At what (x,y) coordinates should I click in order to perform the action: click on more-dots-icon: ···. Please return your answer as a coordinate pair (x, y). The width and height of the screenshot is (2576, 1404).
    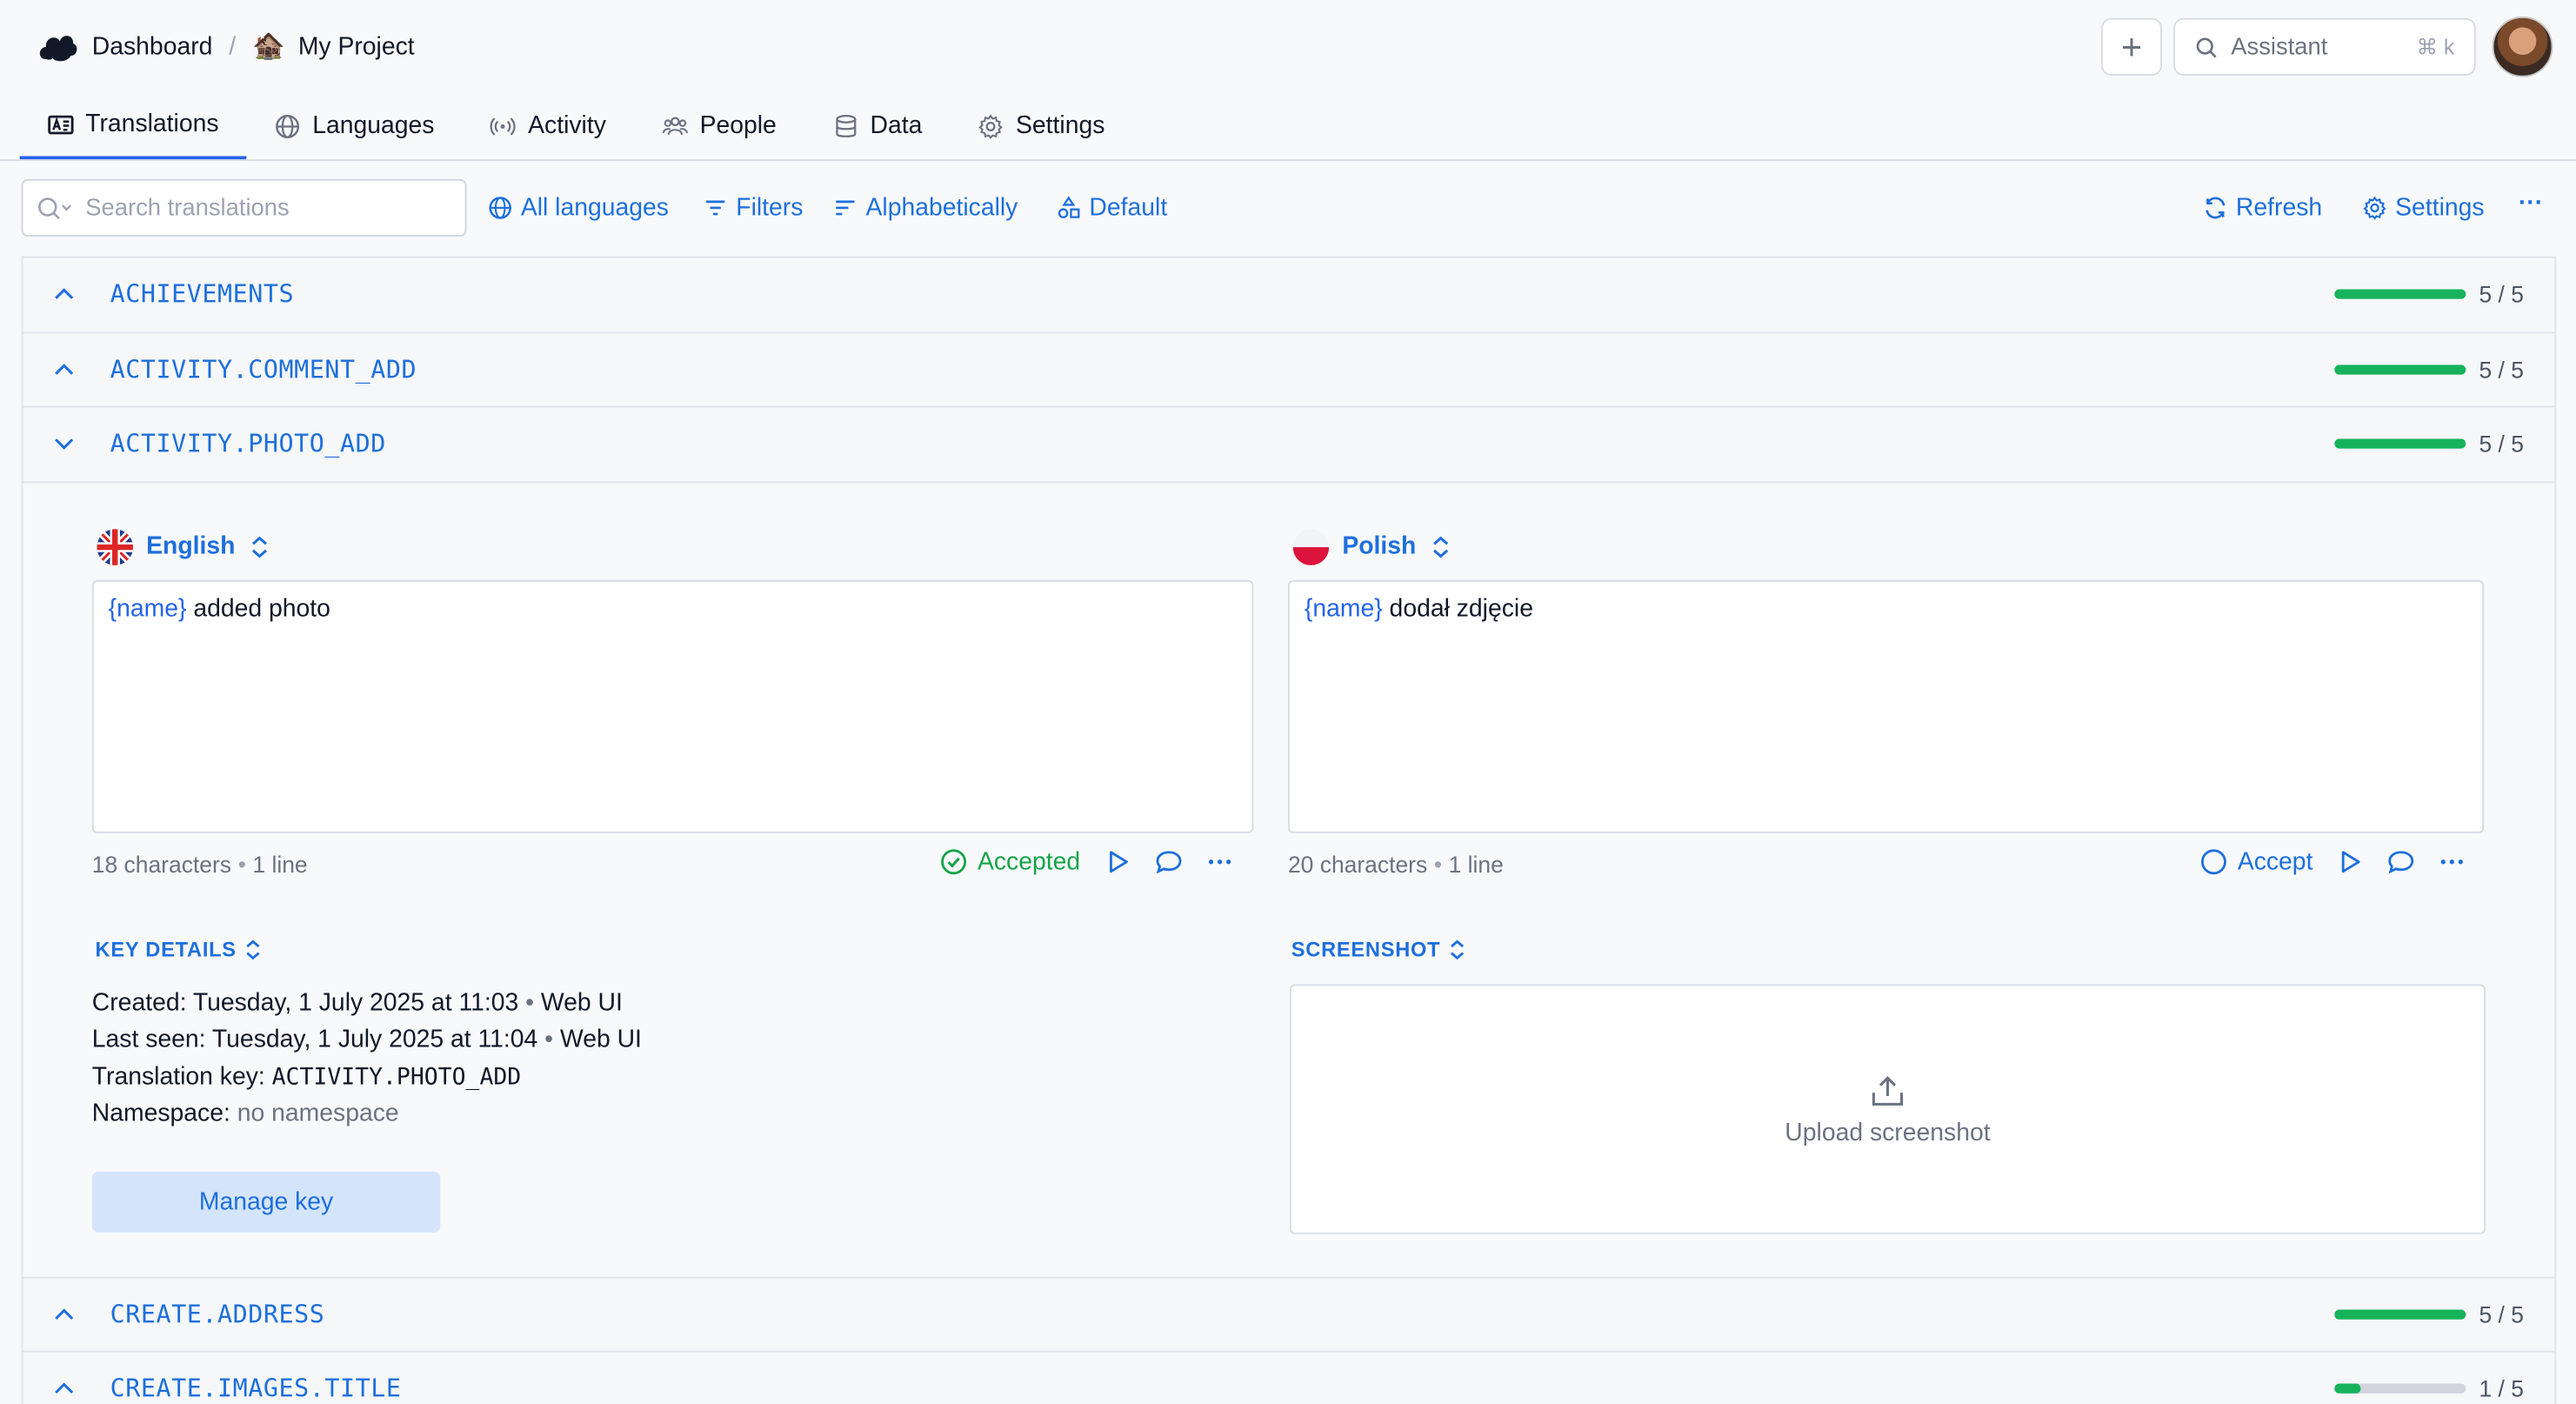
    Looking at the image, I should click on (2531, 203).